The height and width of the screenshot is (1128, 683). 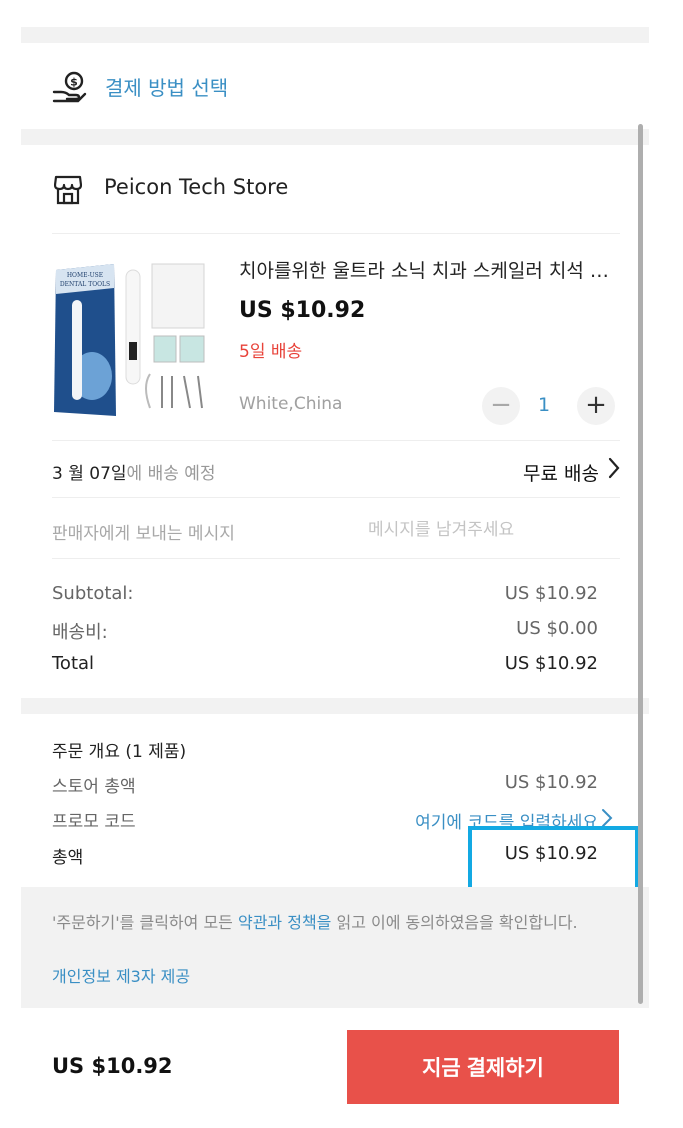 What do you see at coordinates (73, 663) in the screenshot?
I see `store-total-label: Total` at bounding box center [73, 663].